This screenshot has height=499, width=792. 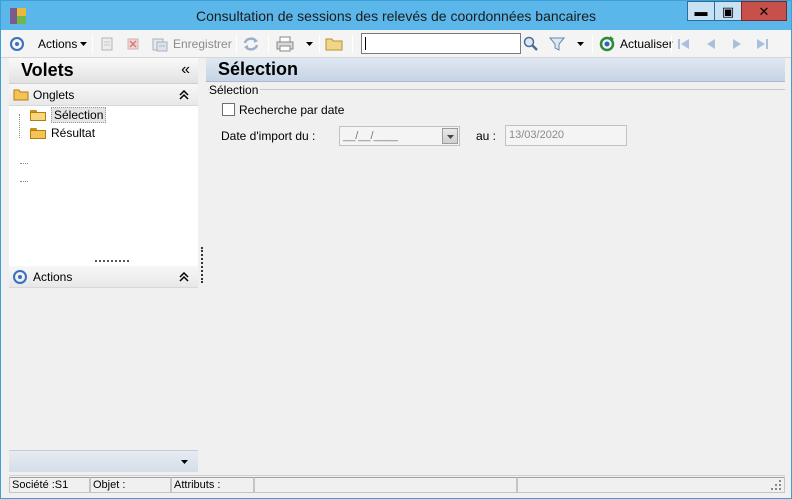 I want to click on text-caret, so click(x=365, y=43).